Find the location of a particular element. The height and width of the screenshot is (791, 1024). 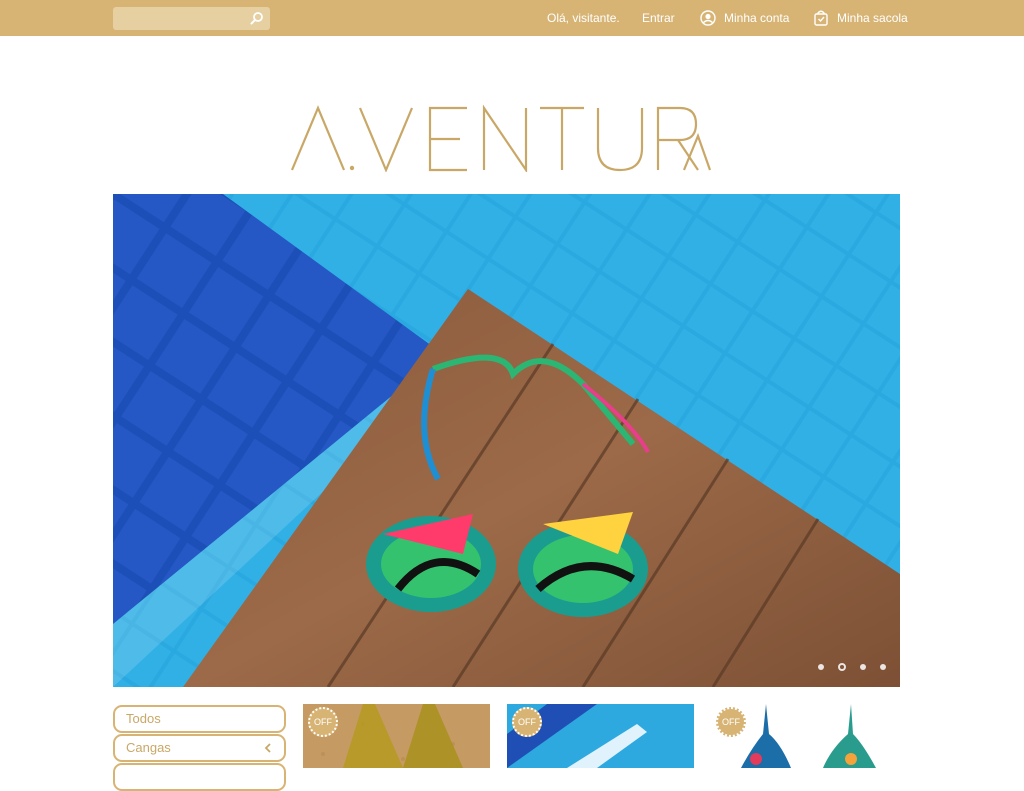

category-todos: Todos is located at coordinates (199, 719).